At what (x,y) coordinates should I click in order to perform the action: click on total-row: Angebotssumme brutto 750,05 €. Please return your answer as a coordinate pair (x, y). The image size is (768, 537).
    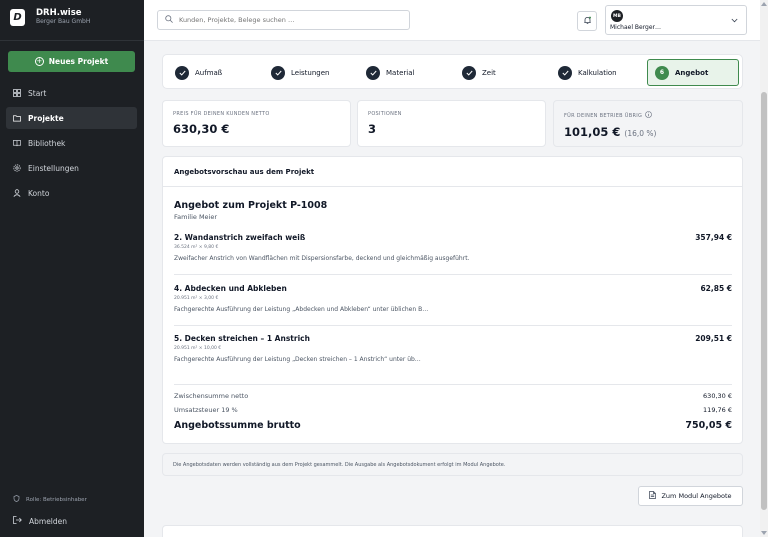
    Looking at the image, I should click on (453, 425).